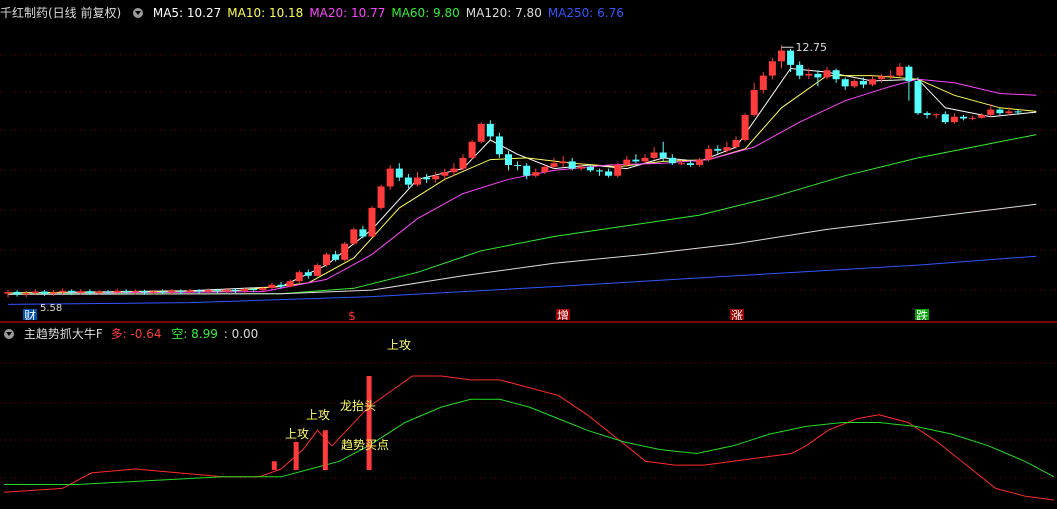  What do you see at coordinates (352, 314) in the screenshot?
I see `event-marker-text: $` at bounding box center [352, 314].